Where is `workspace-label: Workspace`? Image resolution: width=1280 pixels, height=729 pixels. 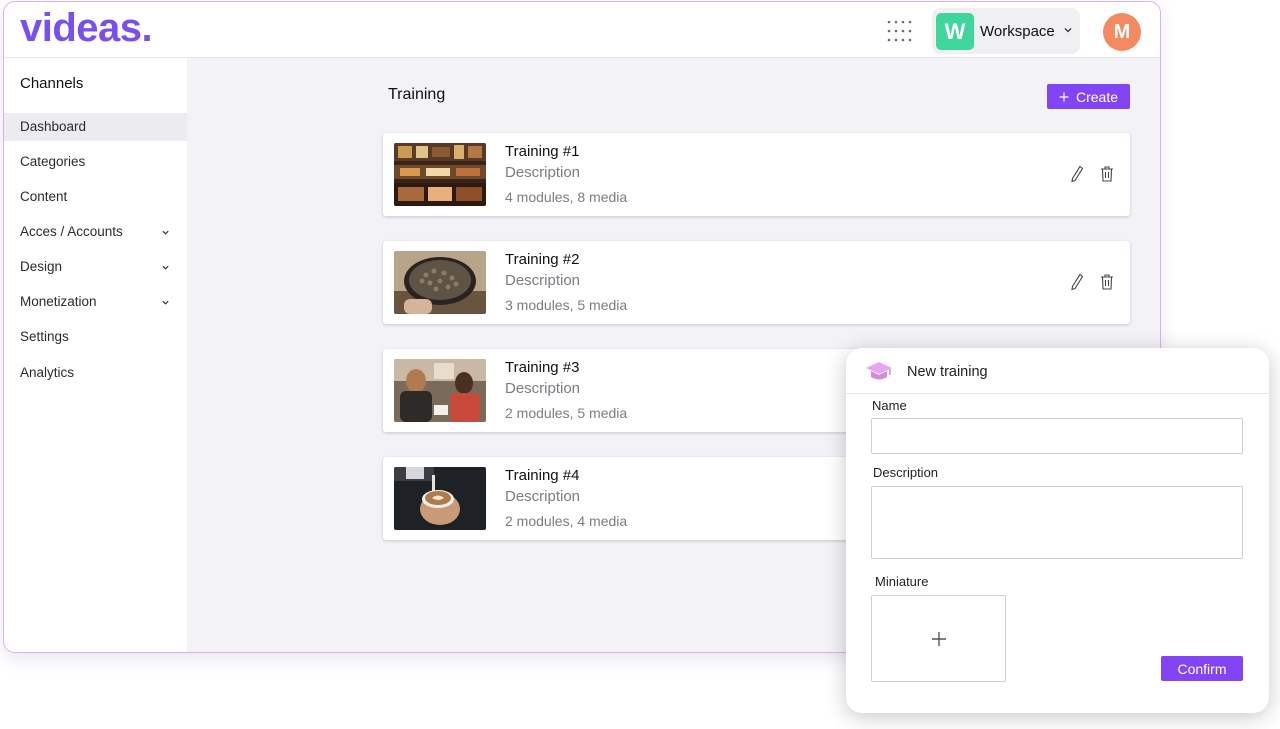 workspace-label: Workspace is located at coordinates (1017, 31).